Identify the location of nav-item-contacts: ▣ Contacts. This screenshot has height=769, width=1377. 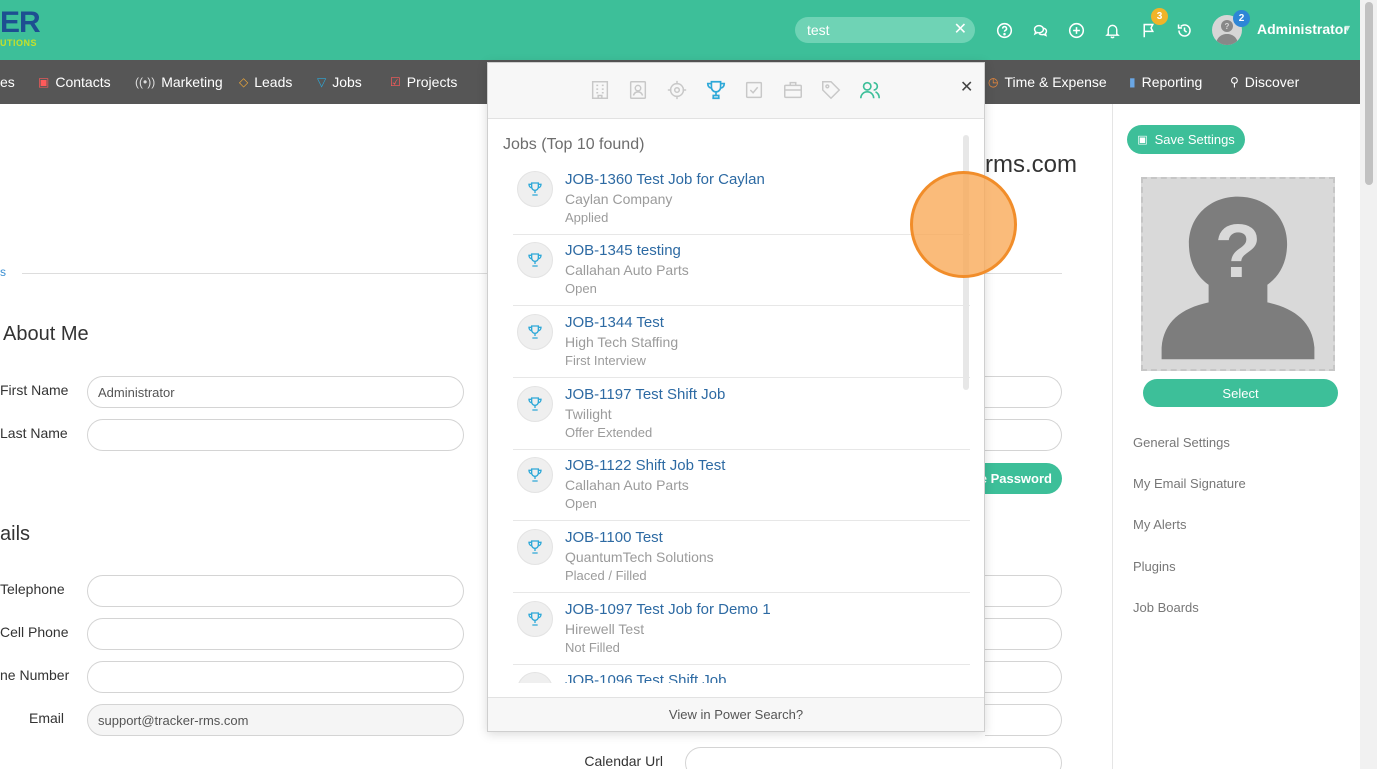
(74, 82).